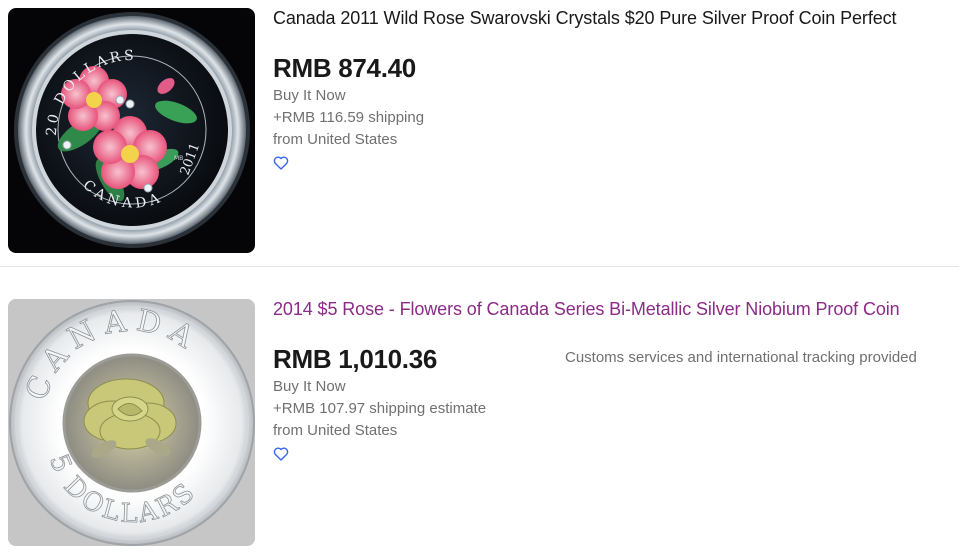 This screenshot has width=959, height=554. I want to click on item-image-rose-niobium-coin: CANADA 5 DOLLARS, so click(131, 422).